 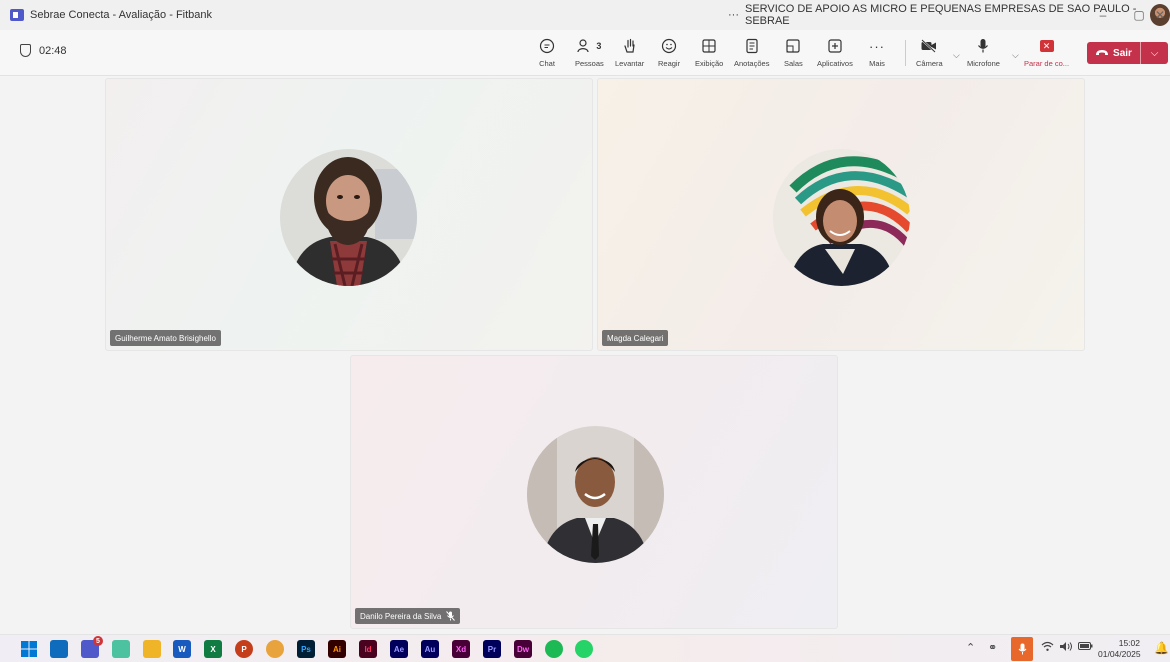 What do you see at coordinates (589, 63) in the screenshot?
I see `people-label: Pessoas` at bounding box center [589, 63].